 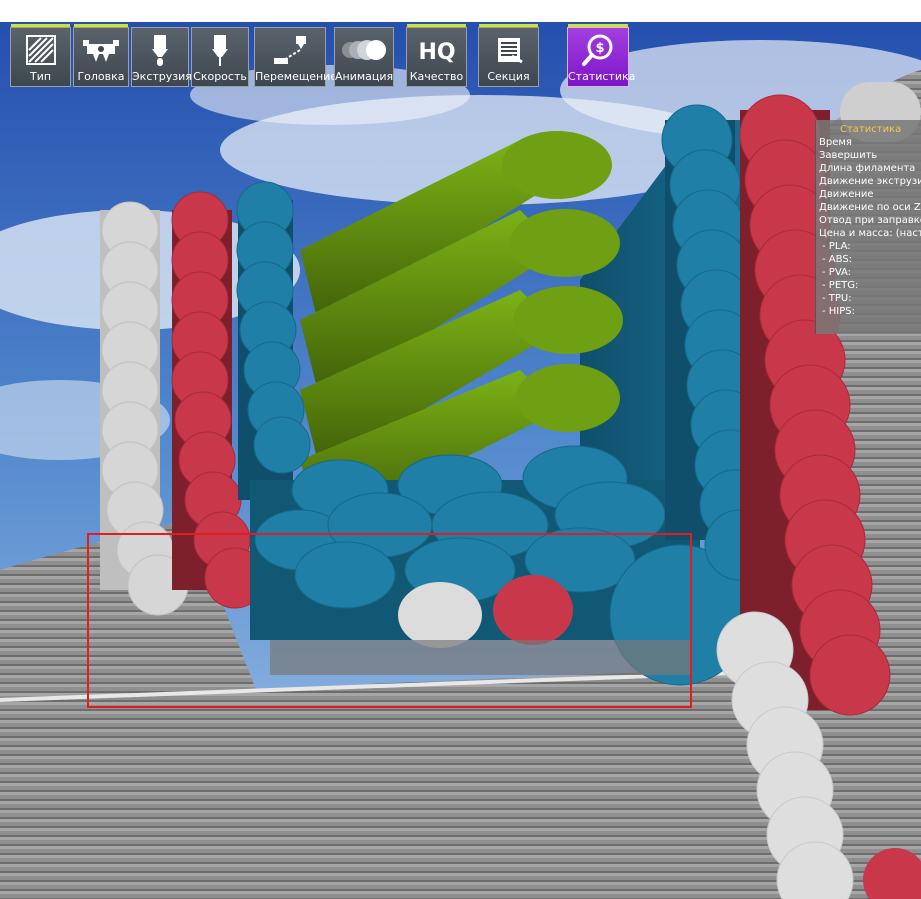 I want to click on extrusion-button: Экструзия, so click(x=161, y=57).